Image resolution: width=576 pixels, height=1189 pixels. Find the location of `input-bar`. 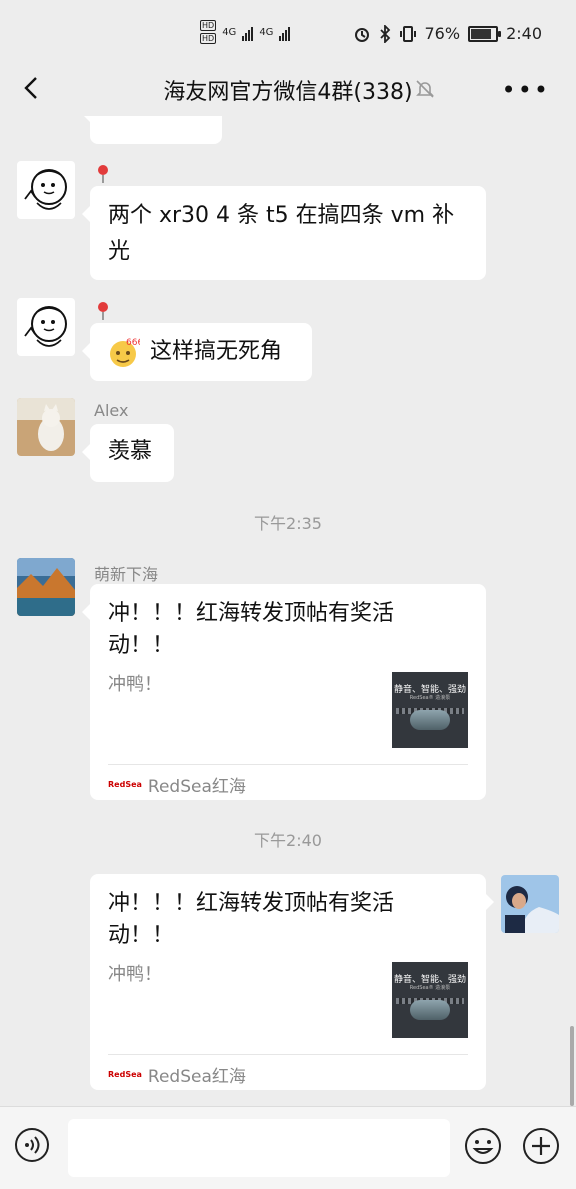

input-bar is located at coordinates (288, 1147).